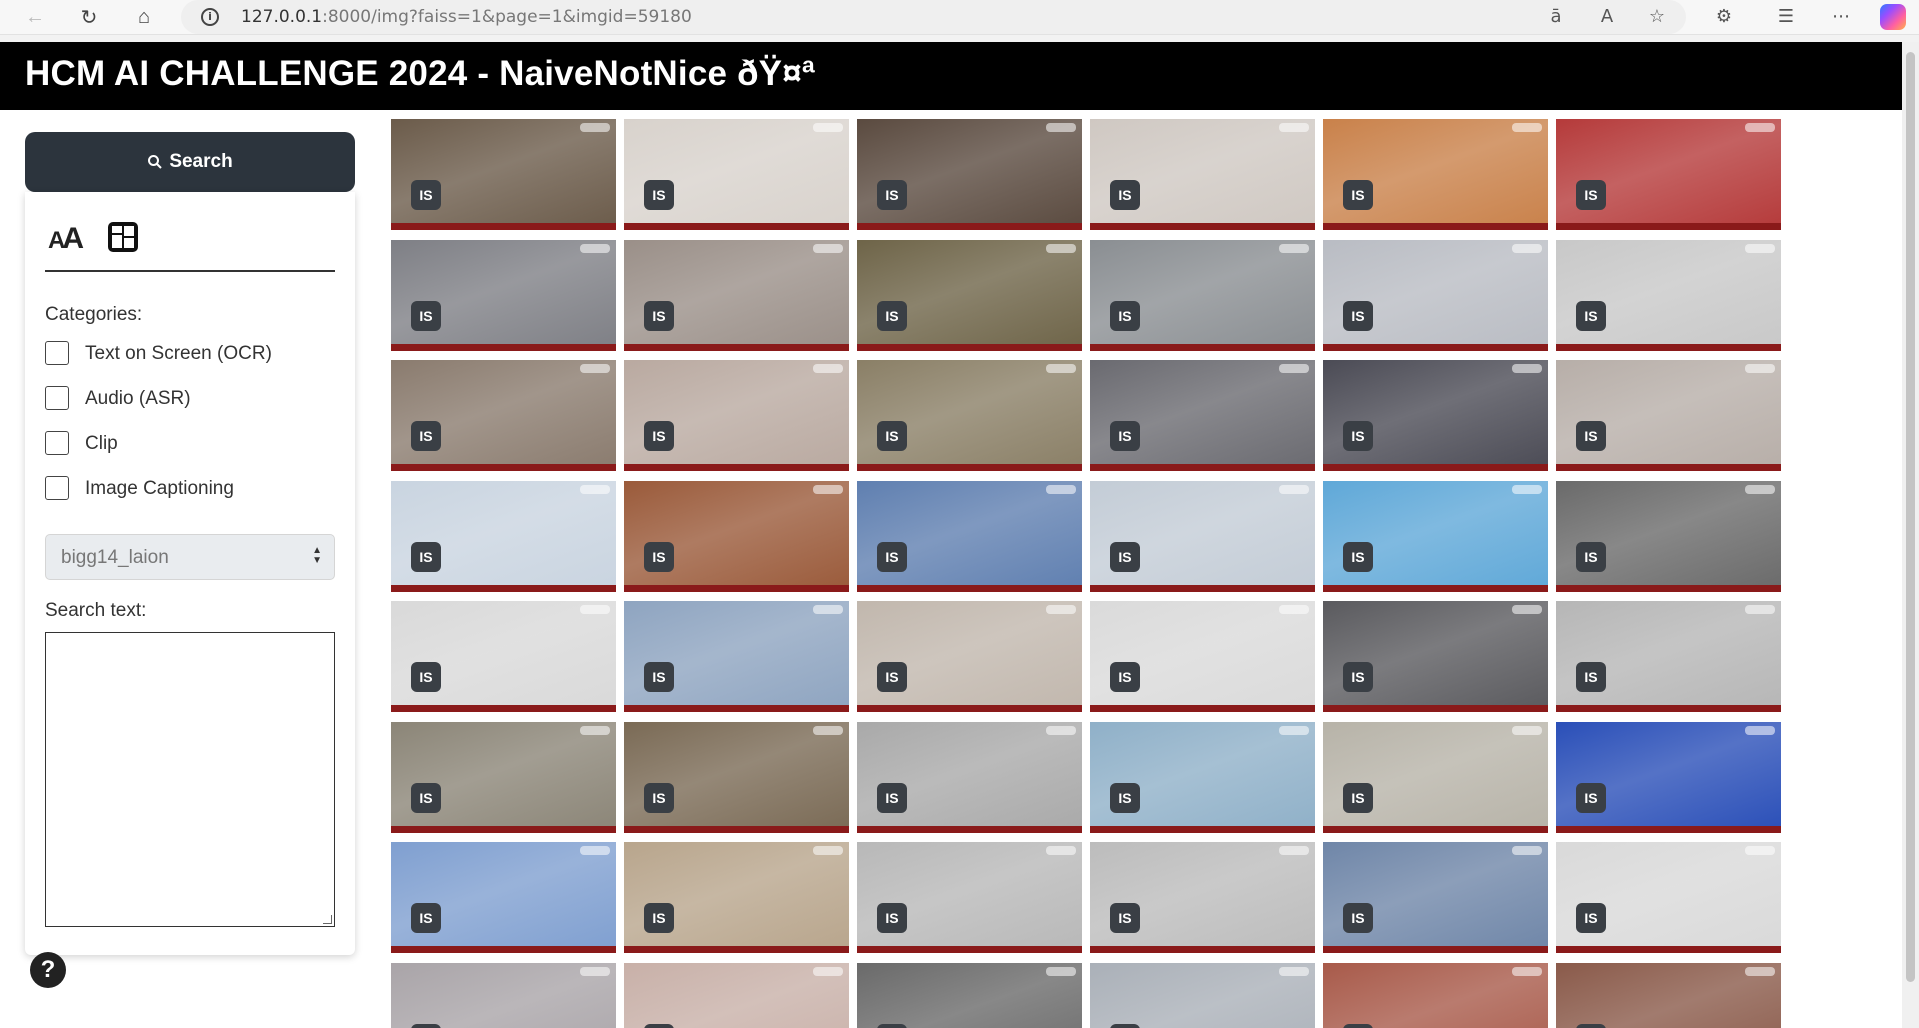 This screenshot has height=1028, width=1919. Describe the element at coordinates (190, 557) in the screenshot. I see `model-select: bigg14_laion ▲ ▼` at that location.